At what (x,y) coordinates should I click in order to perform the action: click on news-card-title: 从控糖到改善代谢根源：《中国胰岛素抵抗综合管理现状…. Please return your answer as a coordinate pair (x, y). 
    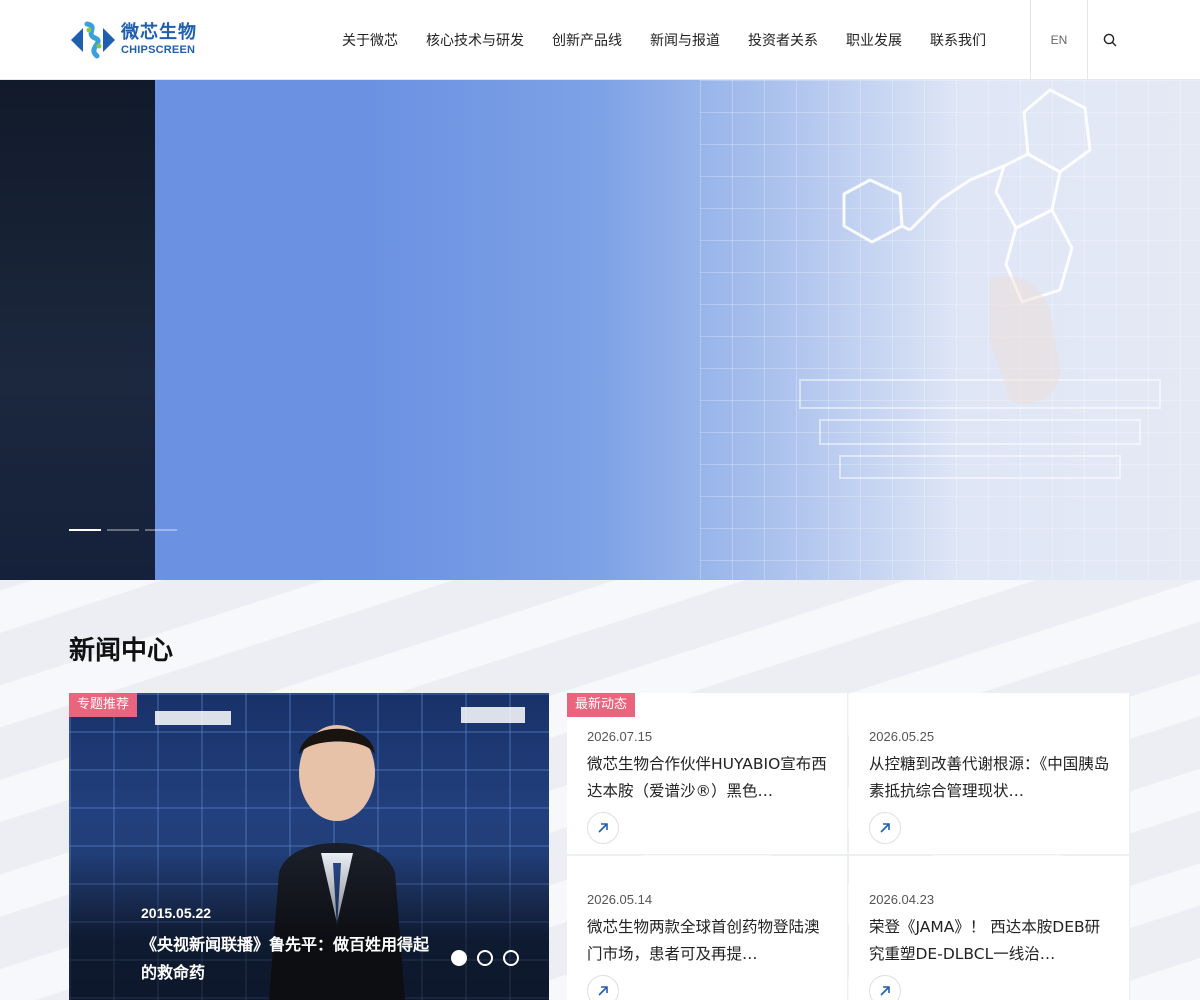
    Looking at the image, I should click on (990, 778).